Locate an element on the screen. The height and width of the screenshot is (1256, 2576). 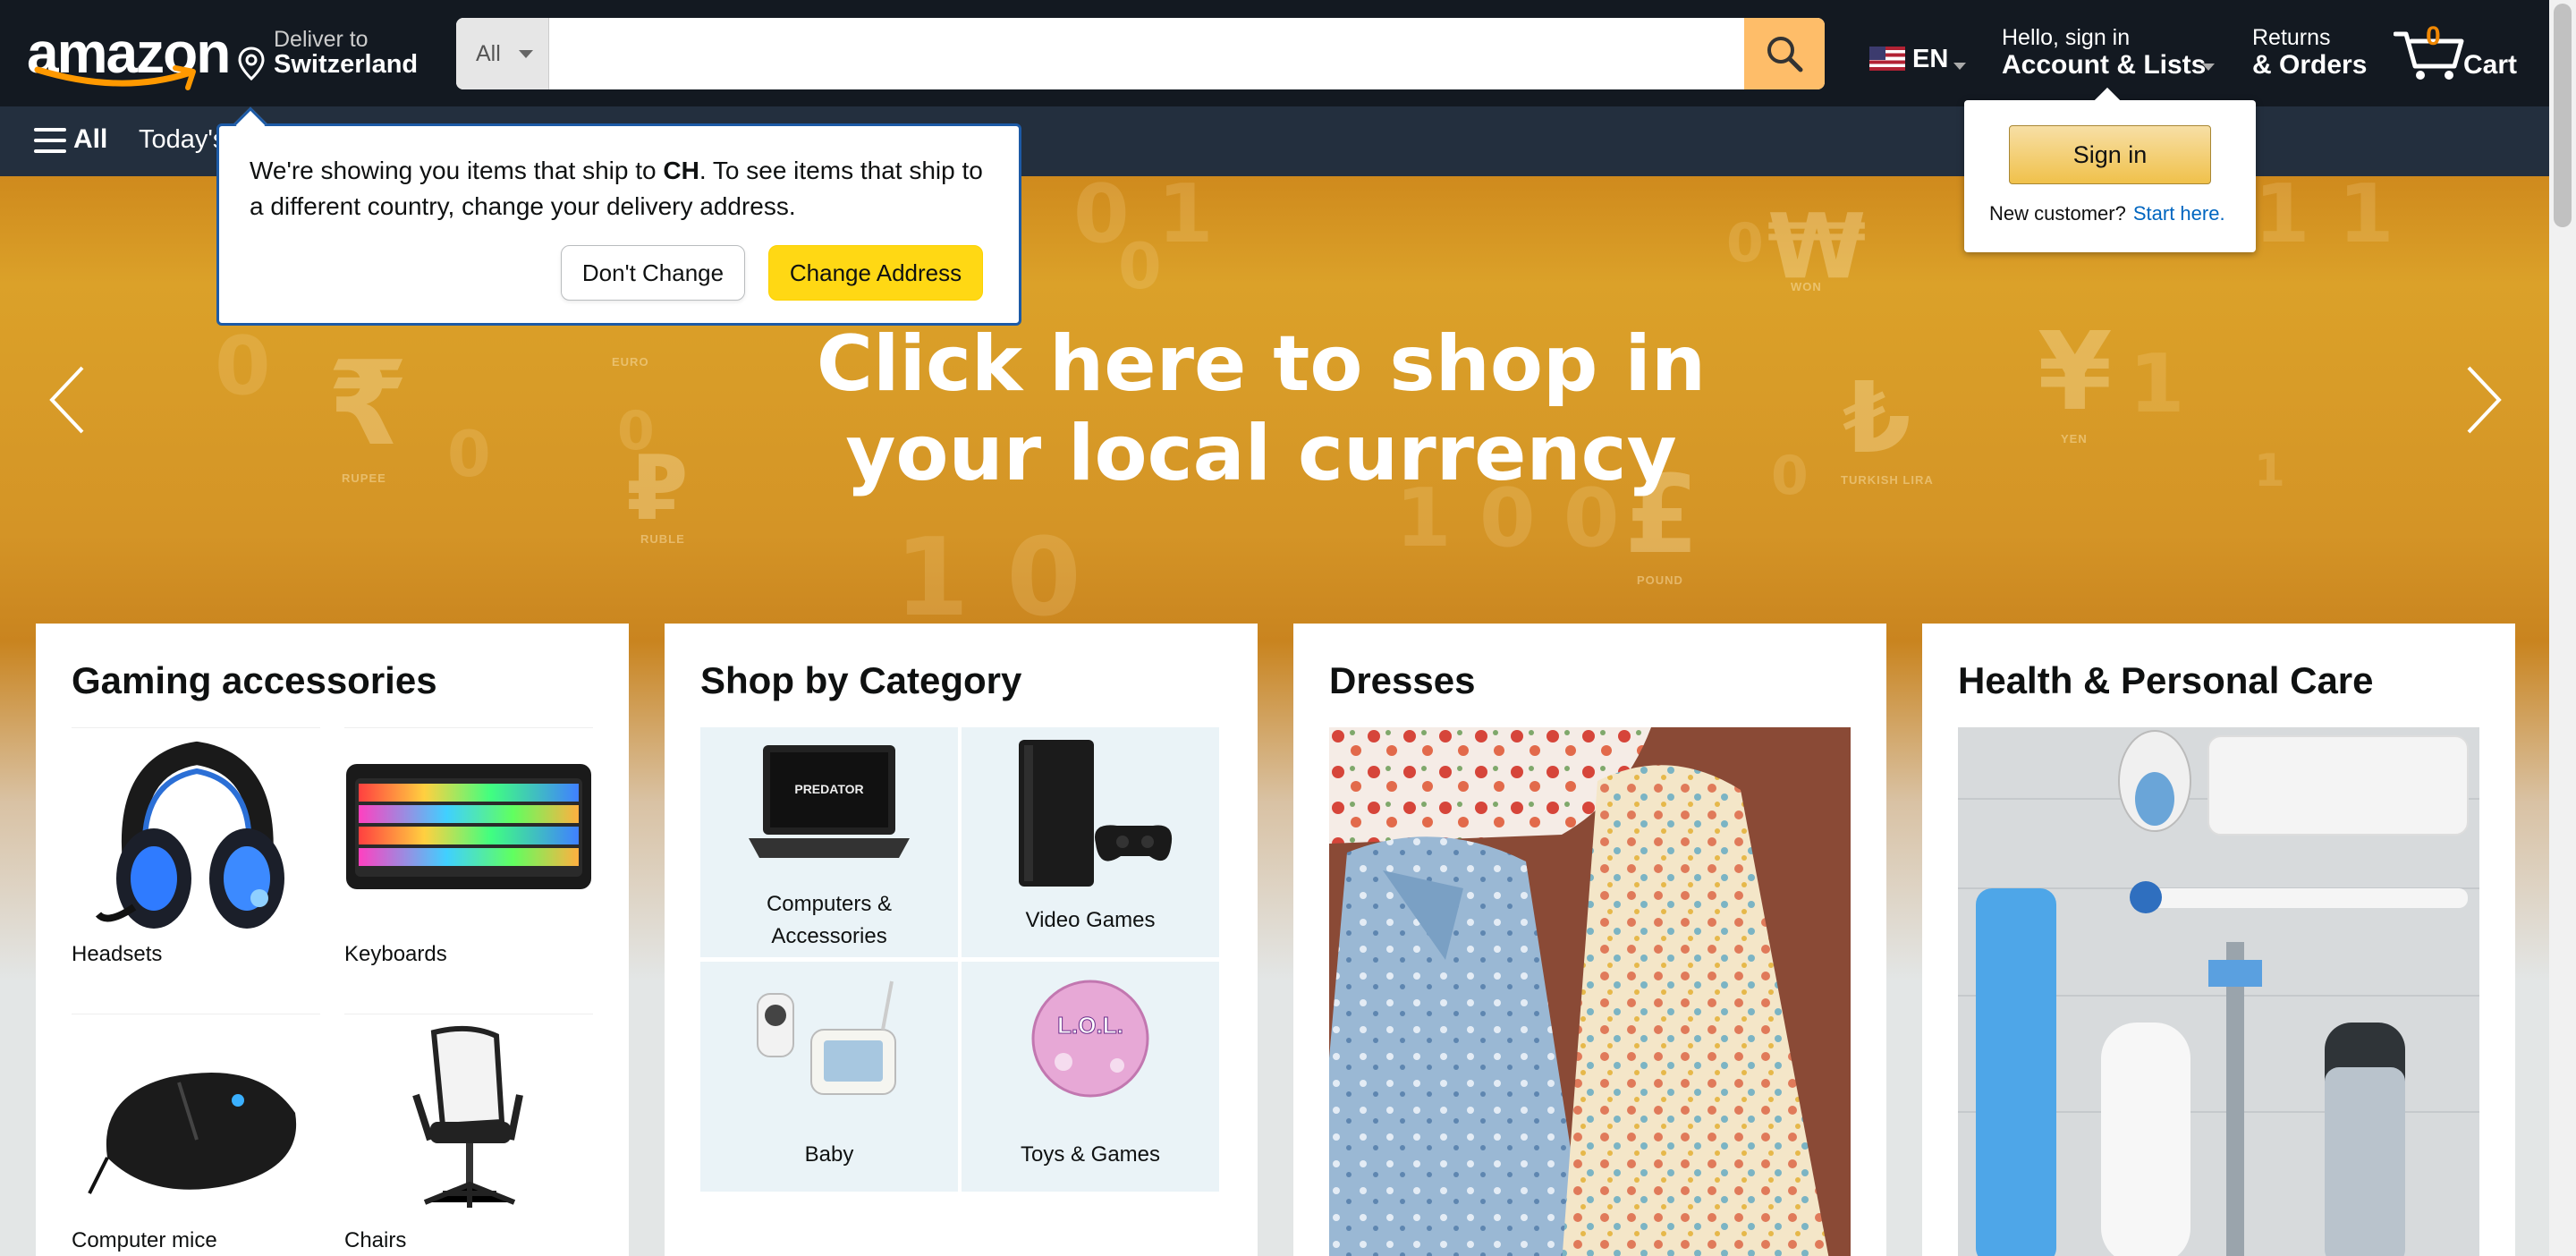
laptop-image: PREDATOR is located at coordinates (829, 802).